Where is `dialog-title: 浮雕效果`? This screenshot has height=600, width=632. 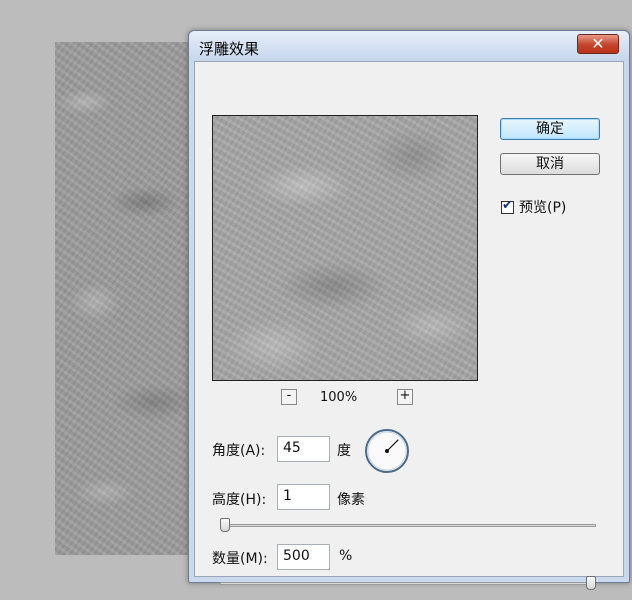 dialog-title: 浮雕效果 is located at coordinates (229, 49).